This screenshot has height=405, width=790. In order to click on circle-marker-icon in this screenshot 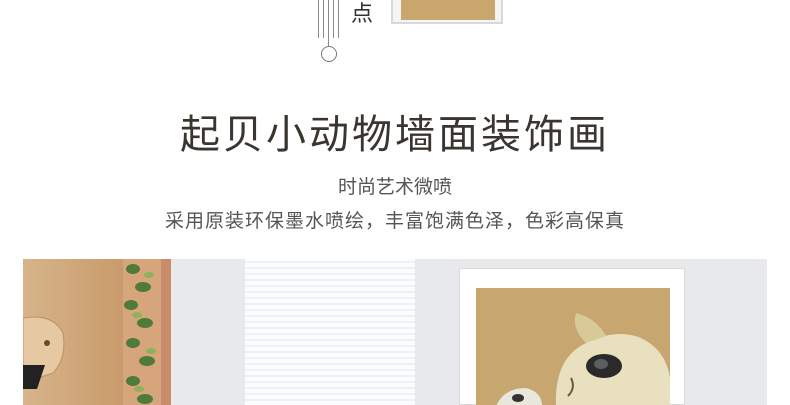, I will do `click(329, 54)`.